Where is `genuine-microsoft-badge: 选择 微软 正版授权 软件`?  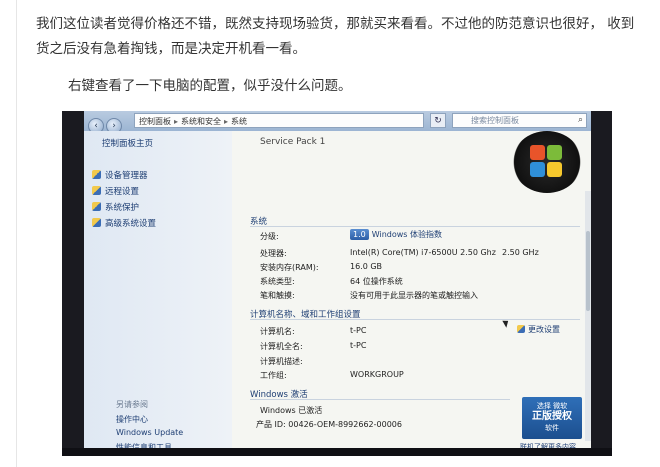
genuine-microsoft-badge: 选择 微软 正版授权 软件 is located at coordinates (552, 418).